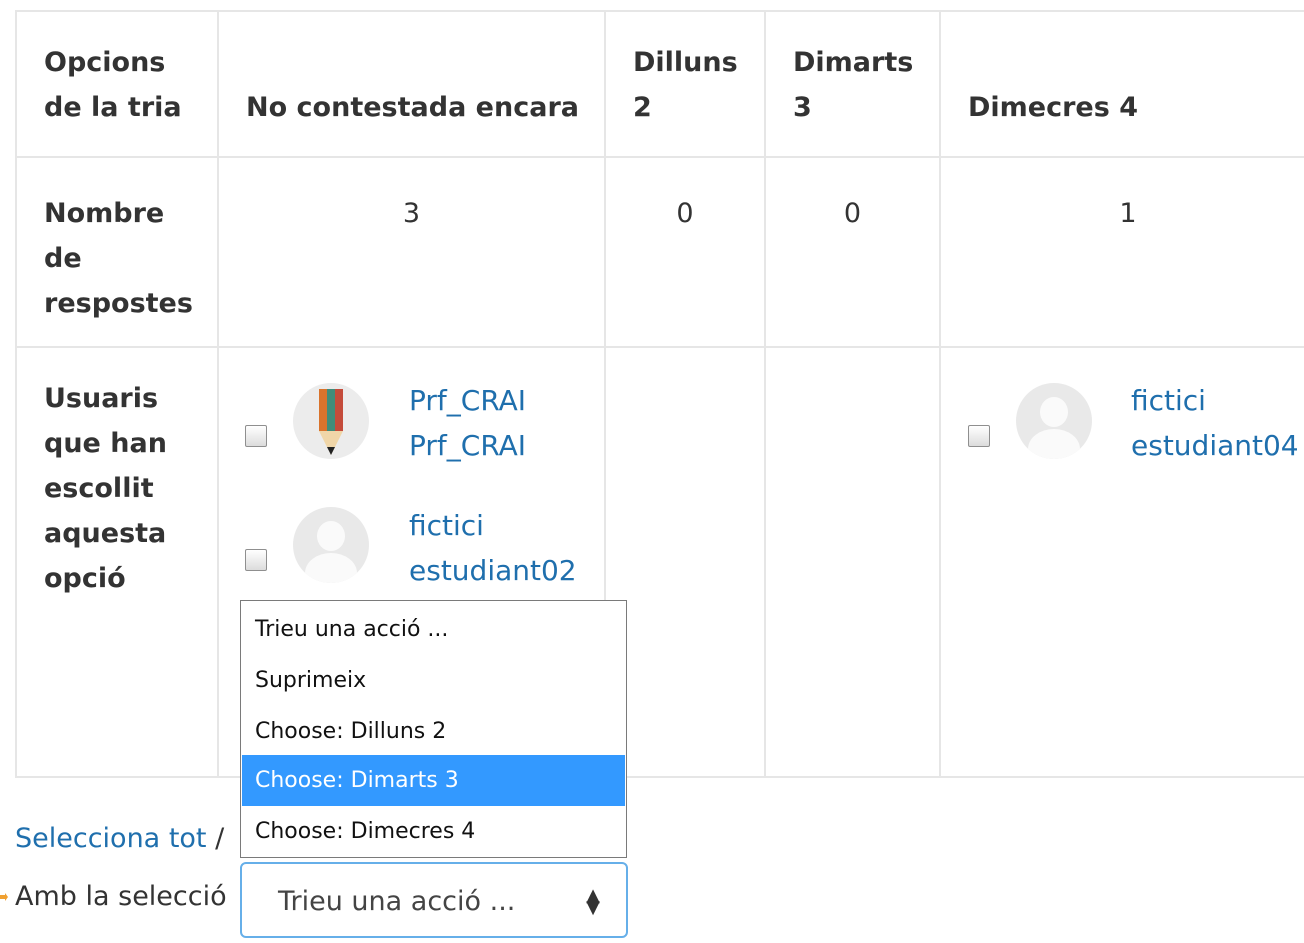 The width and height of the screenshot is (1304, 943). Describe the element at coordinates (433, 731) in the screenshot. I see `option-choose-dilluns: Choose: Dilluns 2` at that location.